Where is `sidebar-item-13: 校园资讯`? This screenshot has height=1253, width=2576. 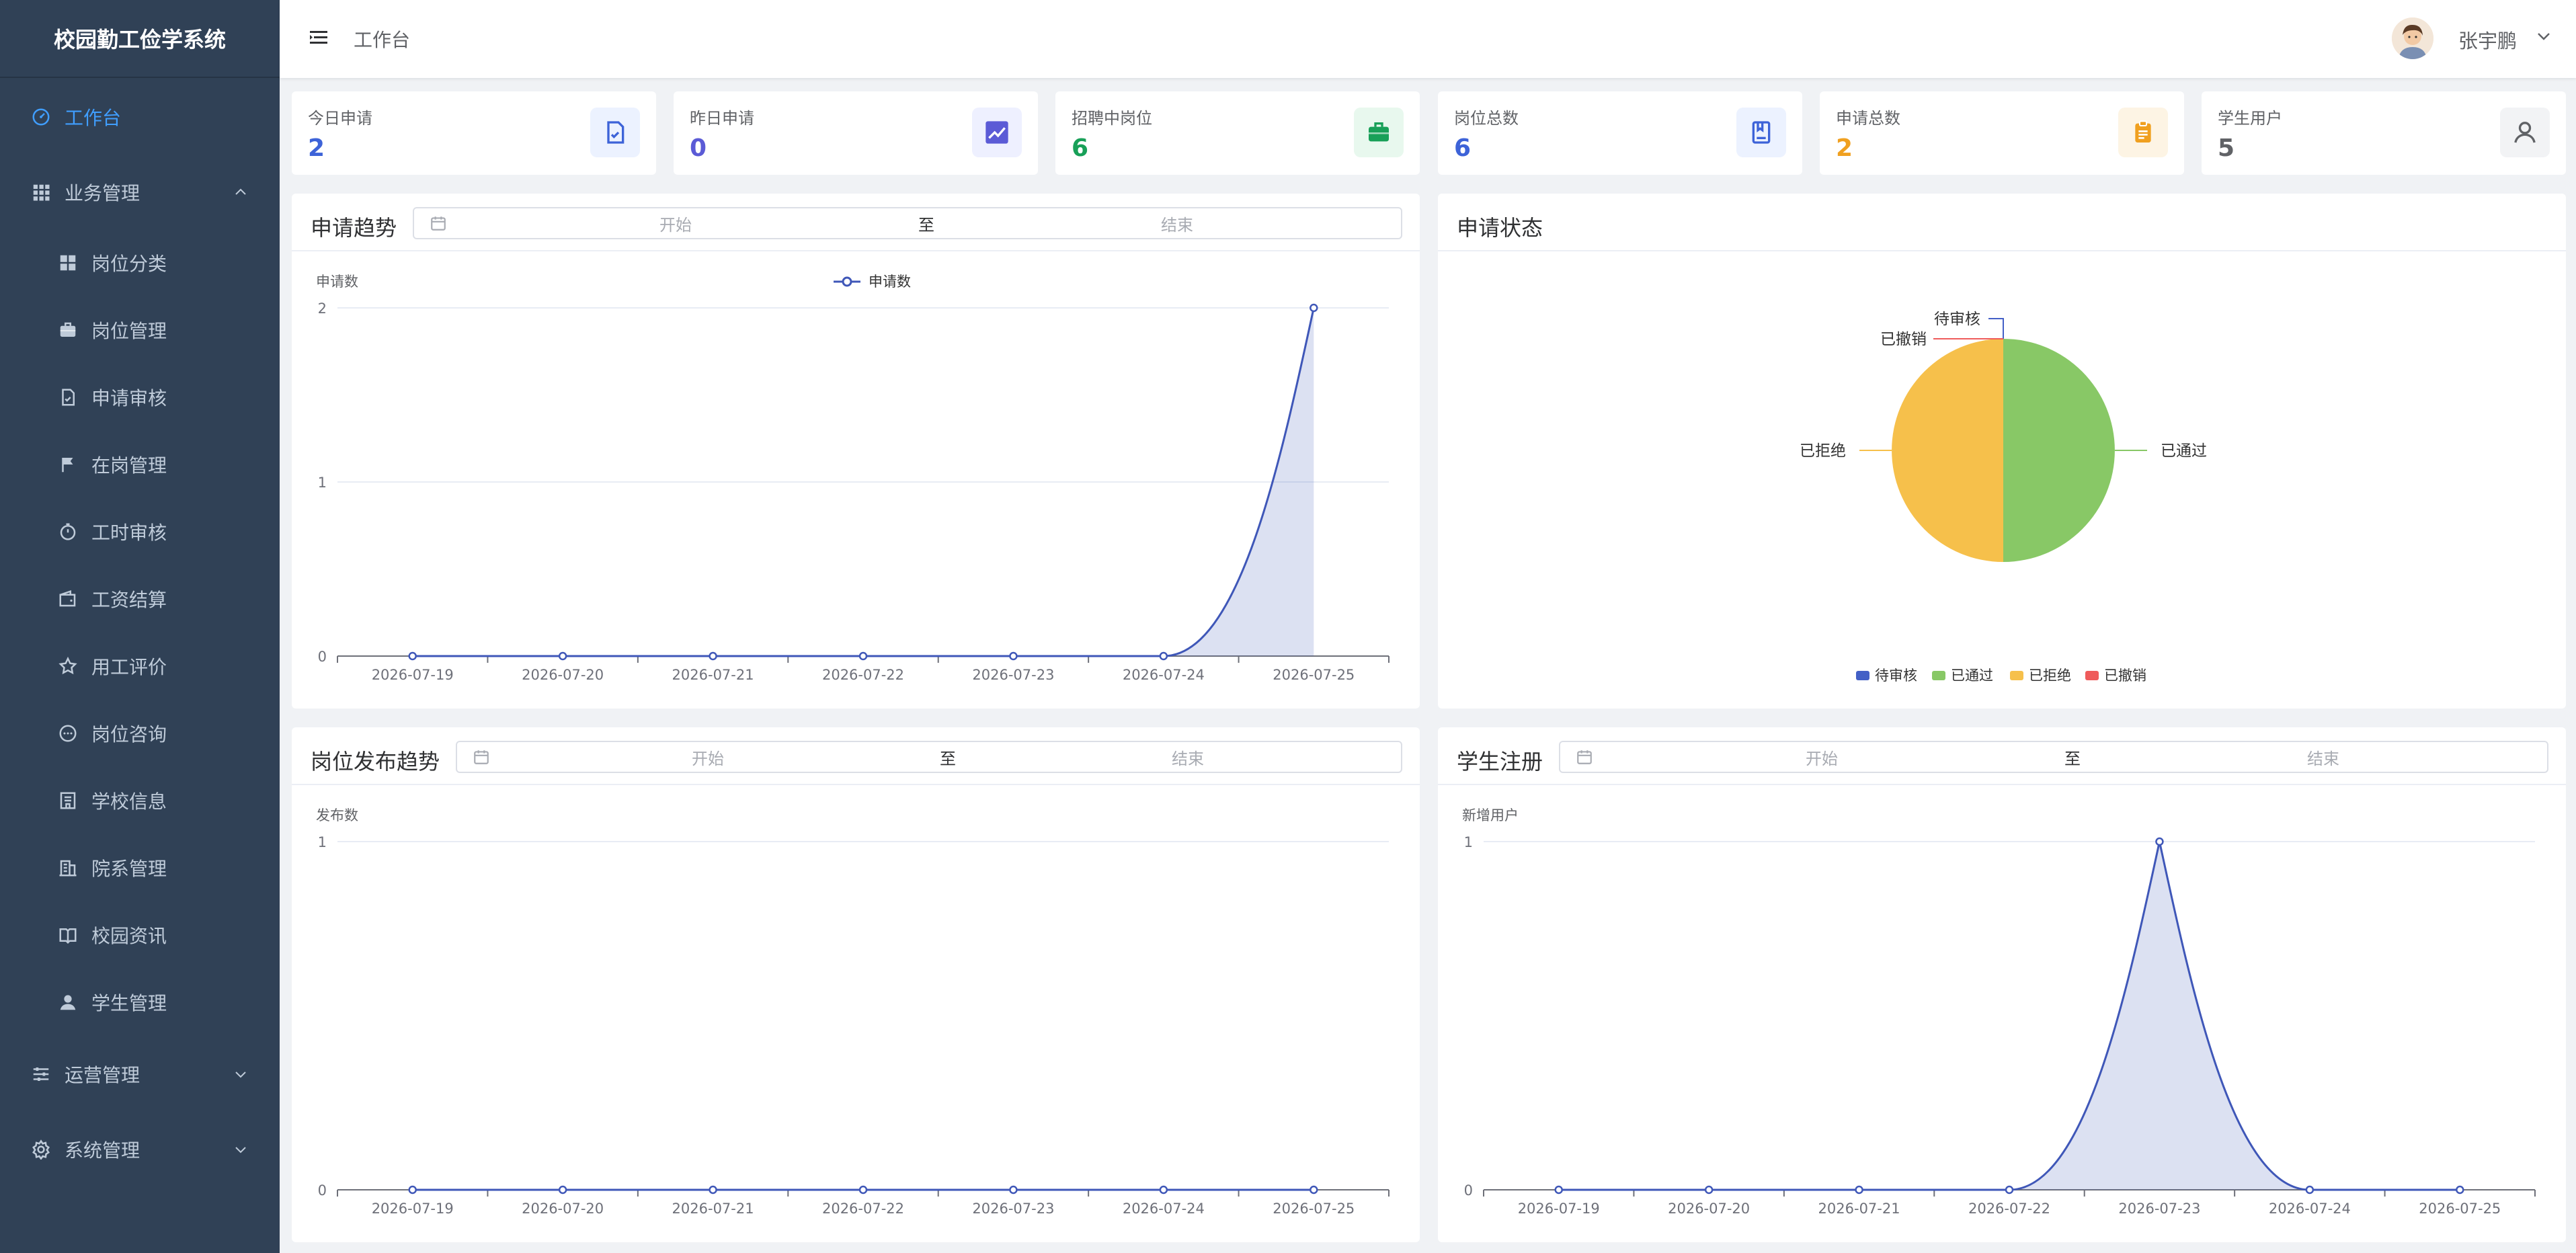
sidebar-item-13: 校园资讯 is located at coordinates (140, 935).